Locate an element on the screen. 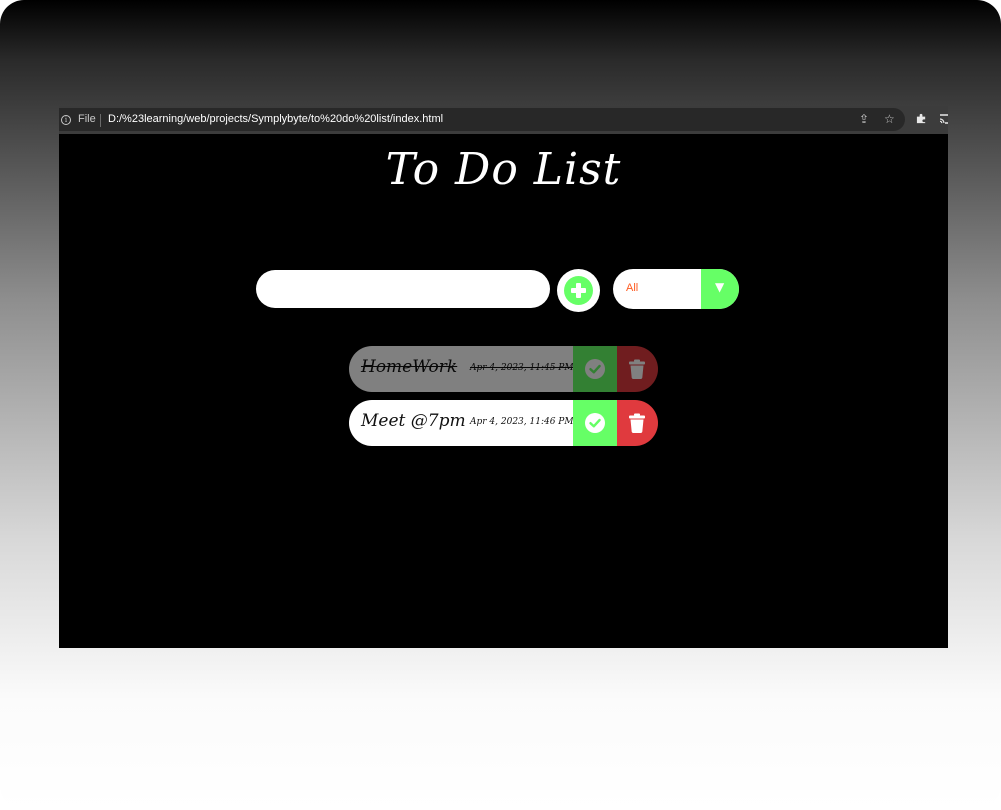 The image size is (1001, 810). todo-item-text: HomeWork is located at coordinates (409, 367).